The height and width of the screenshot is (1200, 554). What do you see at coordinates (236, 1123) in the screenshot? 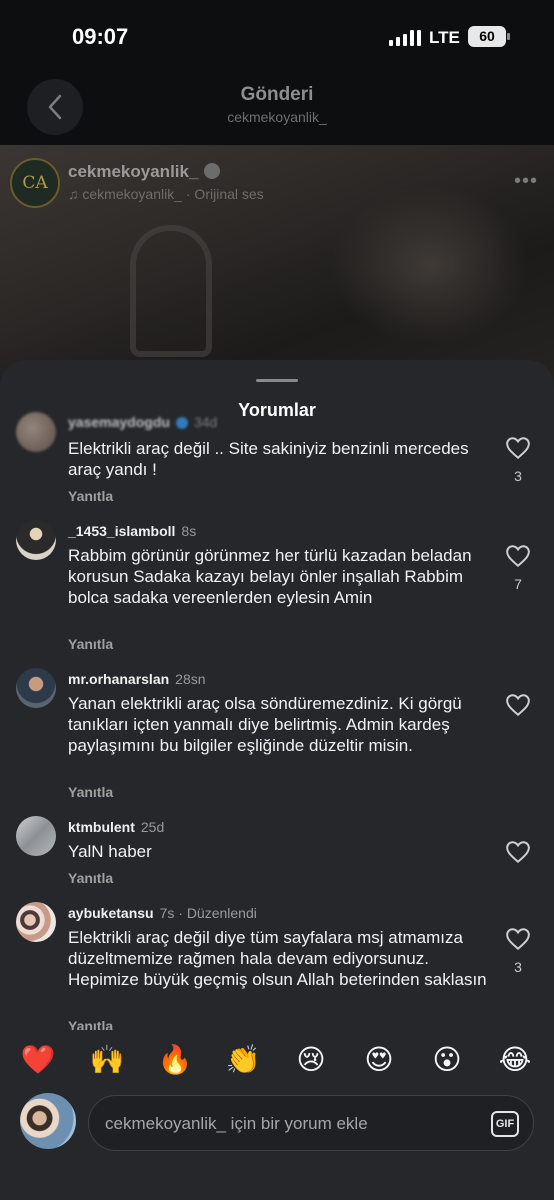
I see `comment-input-placeholder: cekmekoyanlik_ için bir yorum ekle` at bounding box center [236, 1123].